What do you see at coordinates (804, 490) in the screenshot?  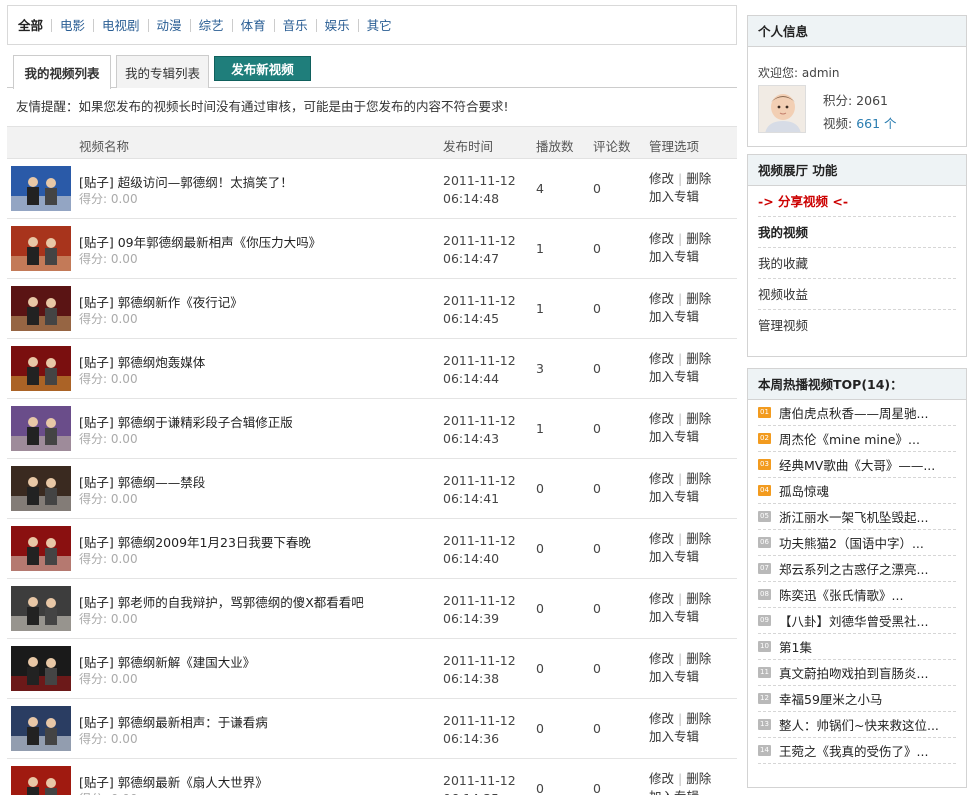 I see `top-video-title: 孤岛惊魂` at bounding box center [804, 490].